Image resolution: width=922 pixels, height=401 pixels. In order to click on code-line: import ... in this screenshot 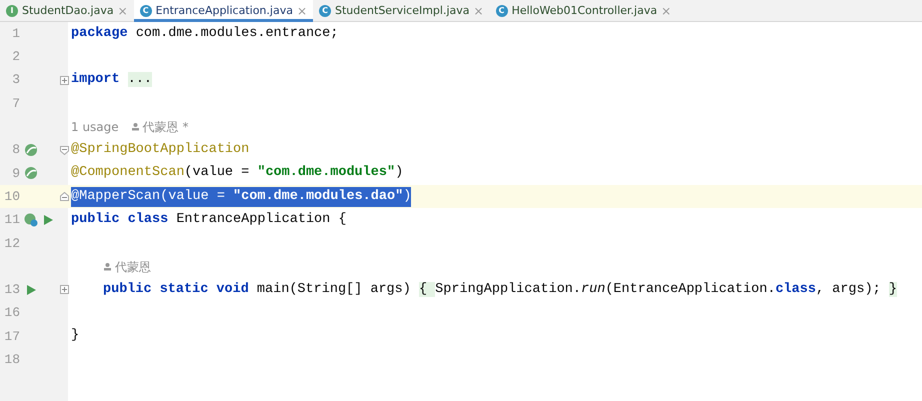, I will do `click(111, 80)`.